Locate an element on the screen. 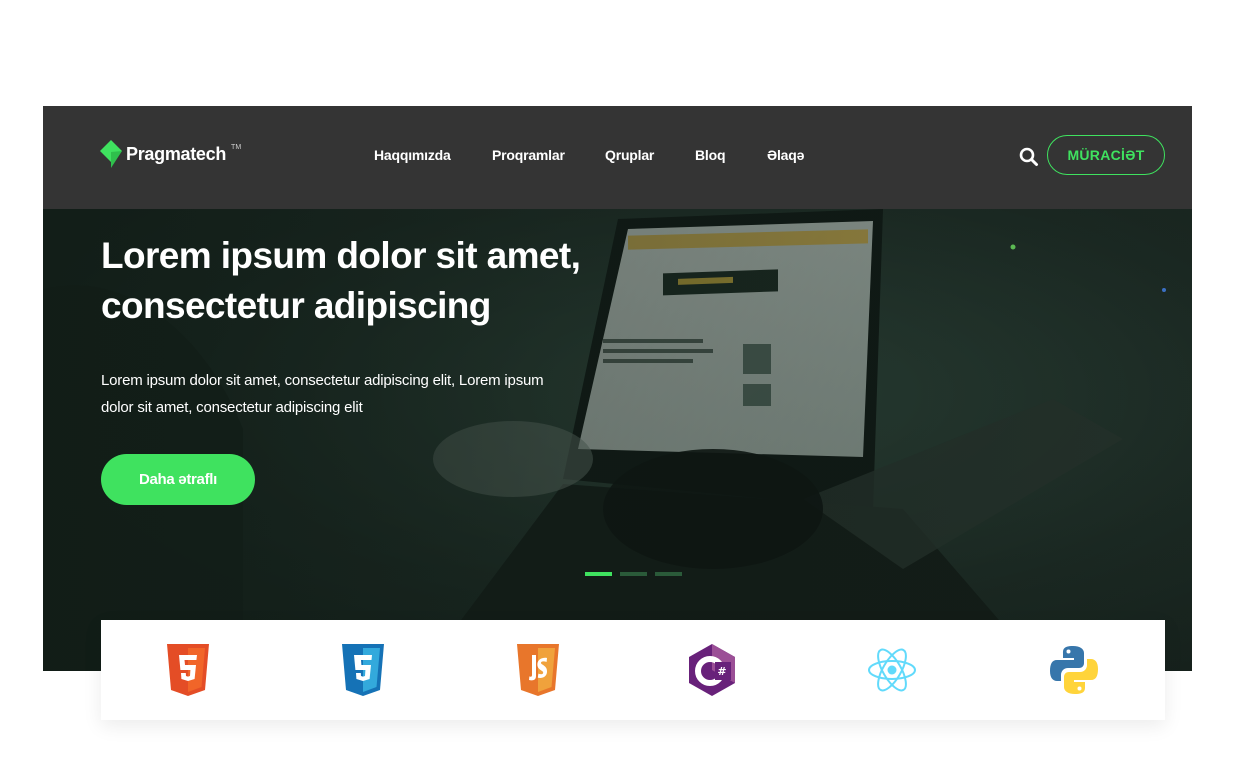 This screenshot has height=777, width=1242. nav-item-blog: Bloq is located at coordinates (731, 155).